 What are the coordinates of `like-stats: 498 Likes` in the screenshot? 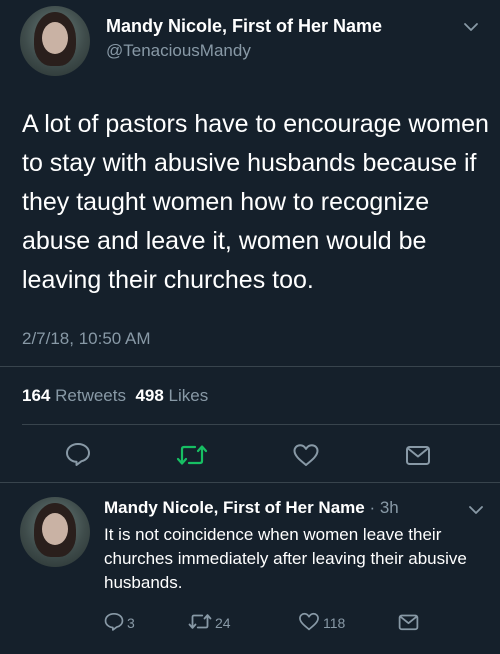 It's located at (171, 395).